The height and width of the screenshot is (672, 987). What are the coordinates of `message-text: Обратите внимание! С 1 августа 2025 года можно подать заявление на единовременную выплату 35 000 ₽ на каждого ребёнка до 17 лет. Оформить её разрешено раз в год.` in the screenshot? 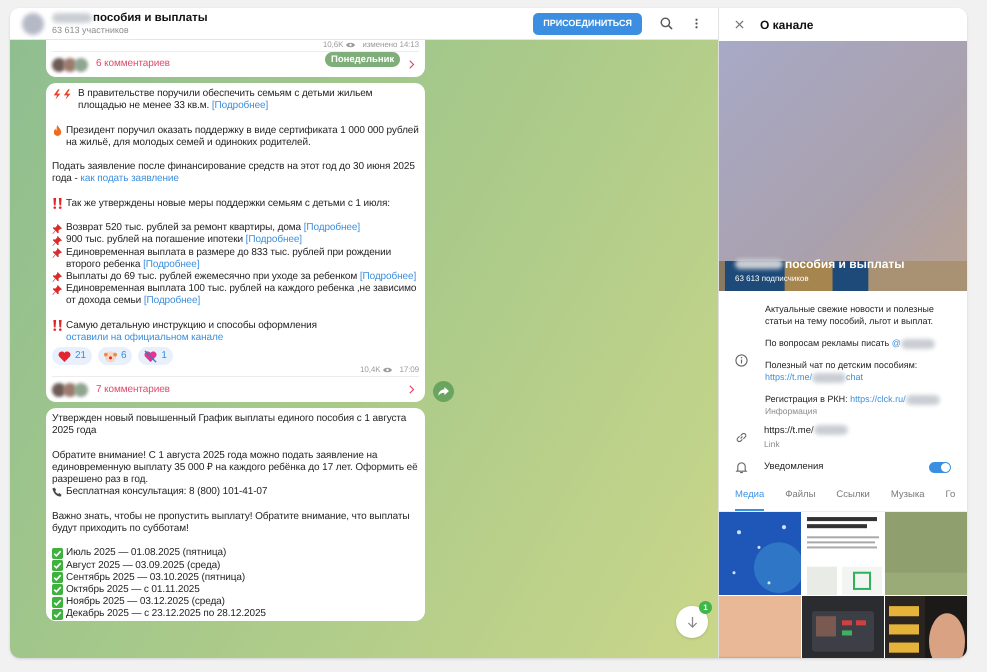 It's located at (235, 468).